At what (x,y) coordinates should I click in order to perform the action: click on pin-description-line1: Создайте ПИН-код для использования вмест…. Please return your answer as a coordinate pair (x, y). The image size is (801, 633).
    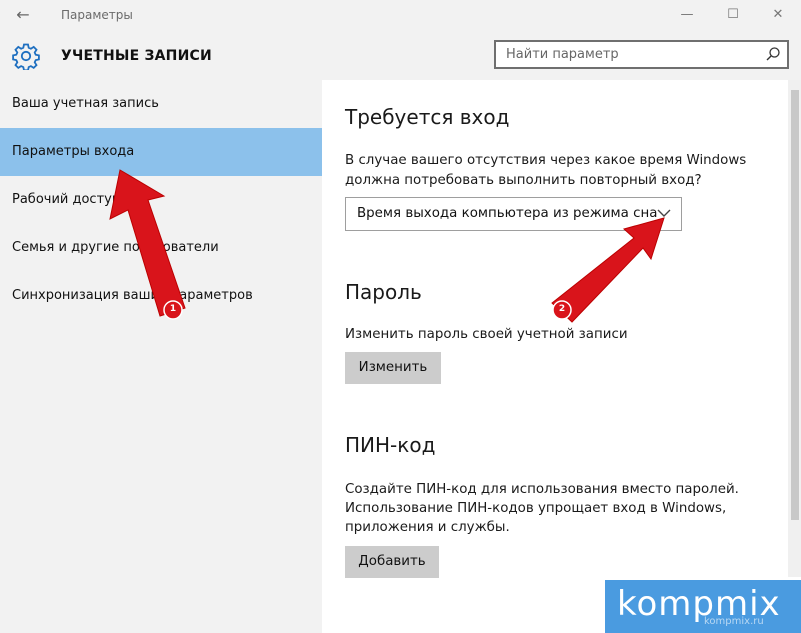
    Looking at the image, I should click on (542, 489).